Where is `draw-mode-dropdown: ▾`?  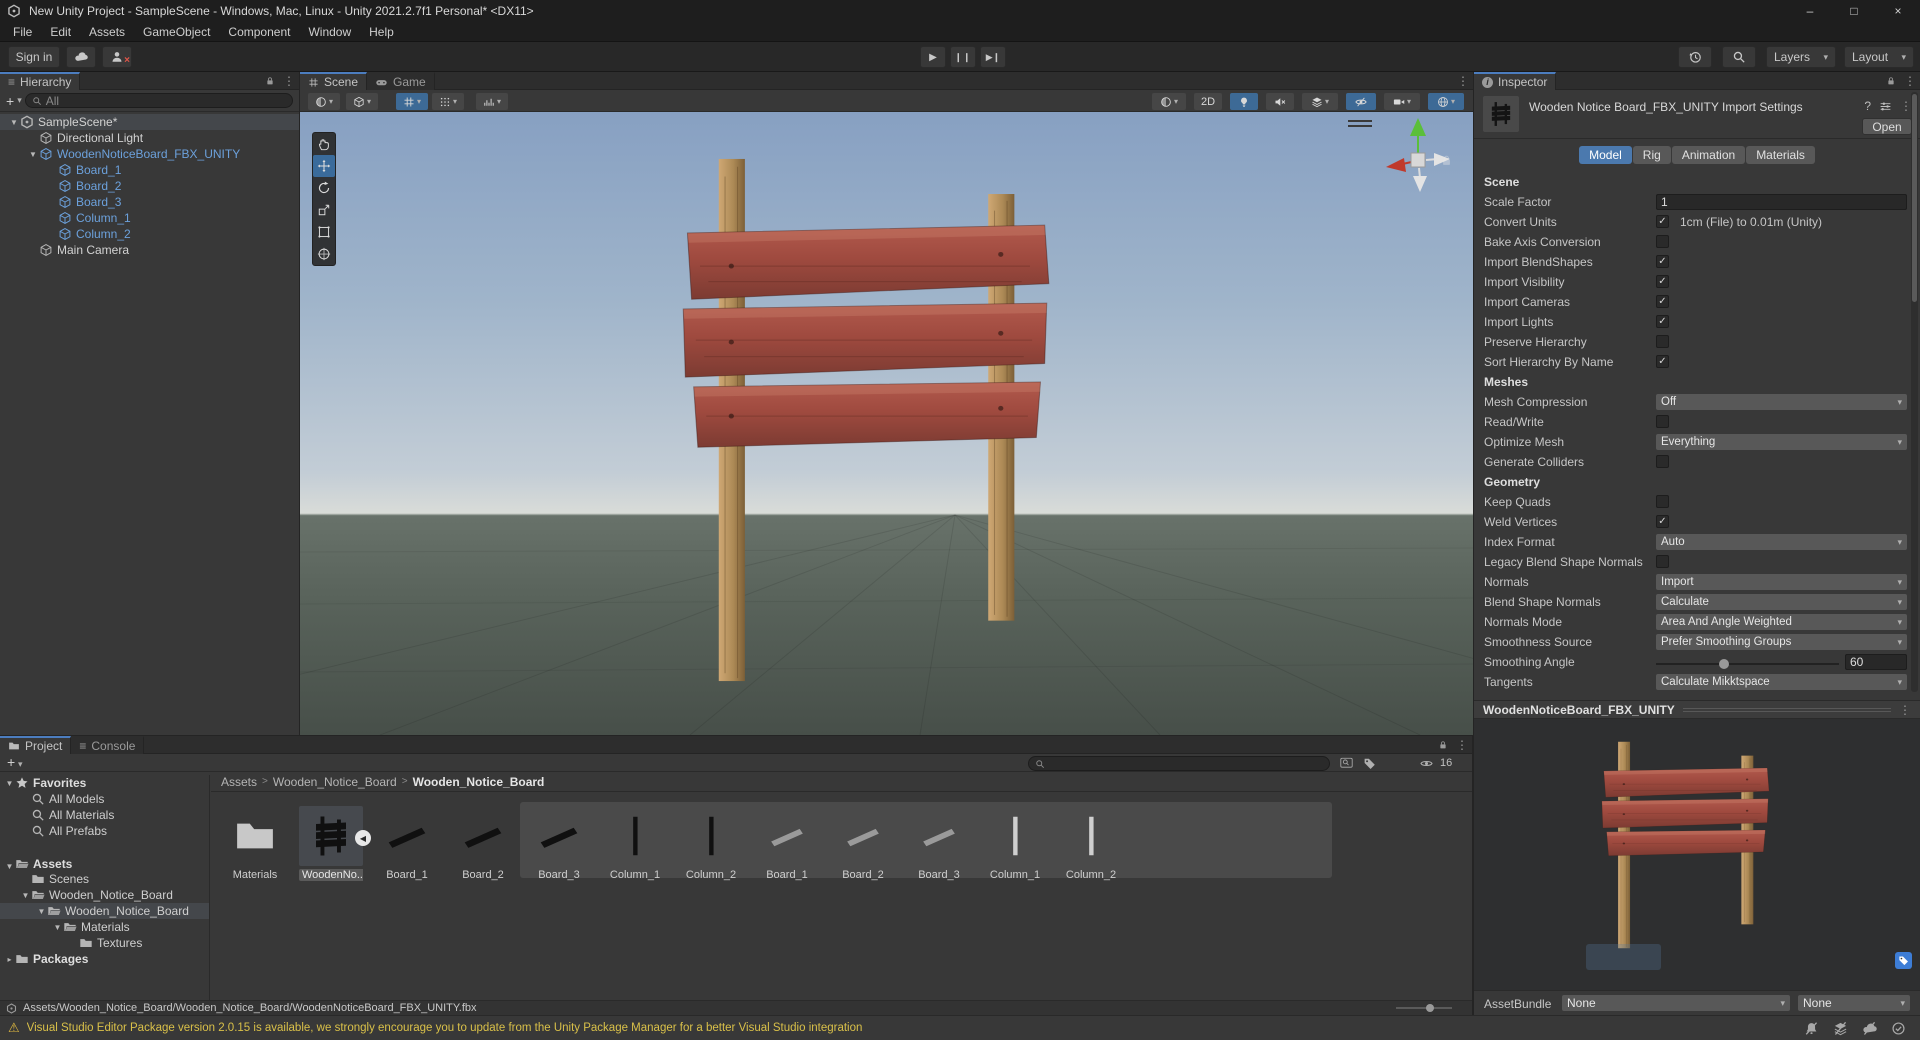 draw-mode-dropdown: ▾ is located at coordinates (324, 101).